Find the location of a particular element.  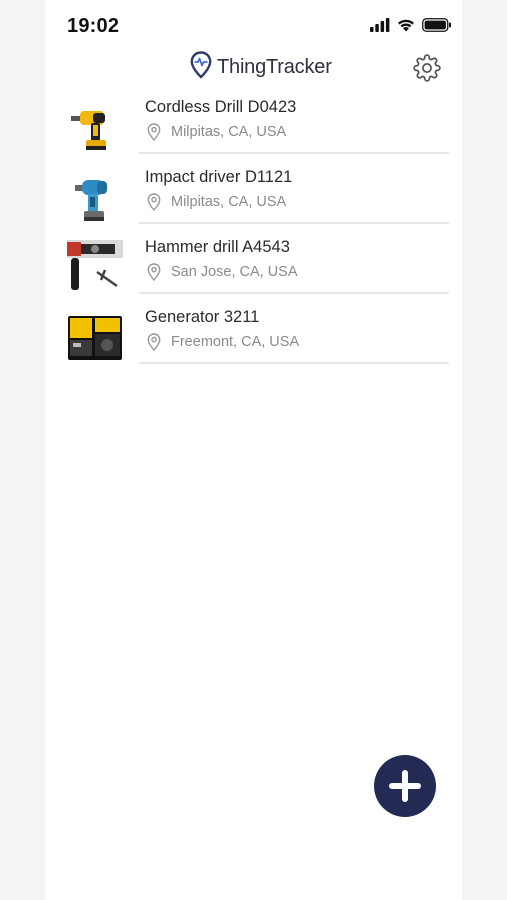

generator-image is located at coordinates (95, 338).